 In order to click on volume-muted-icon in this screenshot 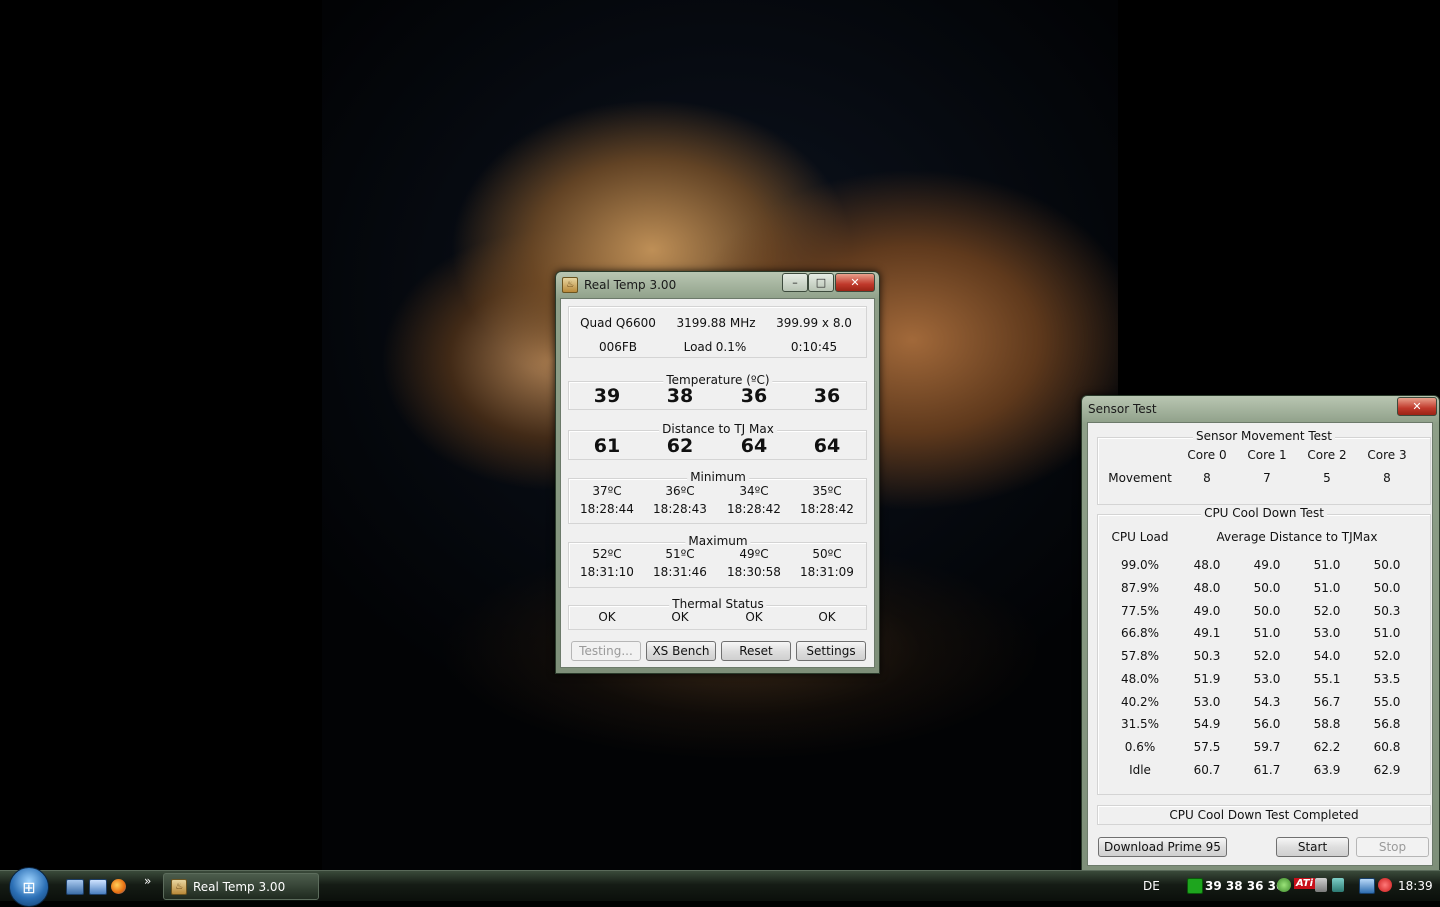, I will do `click(1385, 885)`.